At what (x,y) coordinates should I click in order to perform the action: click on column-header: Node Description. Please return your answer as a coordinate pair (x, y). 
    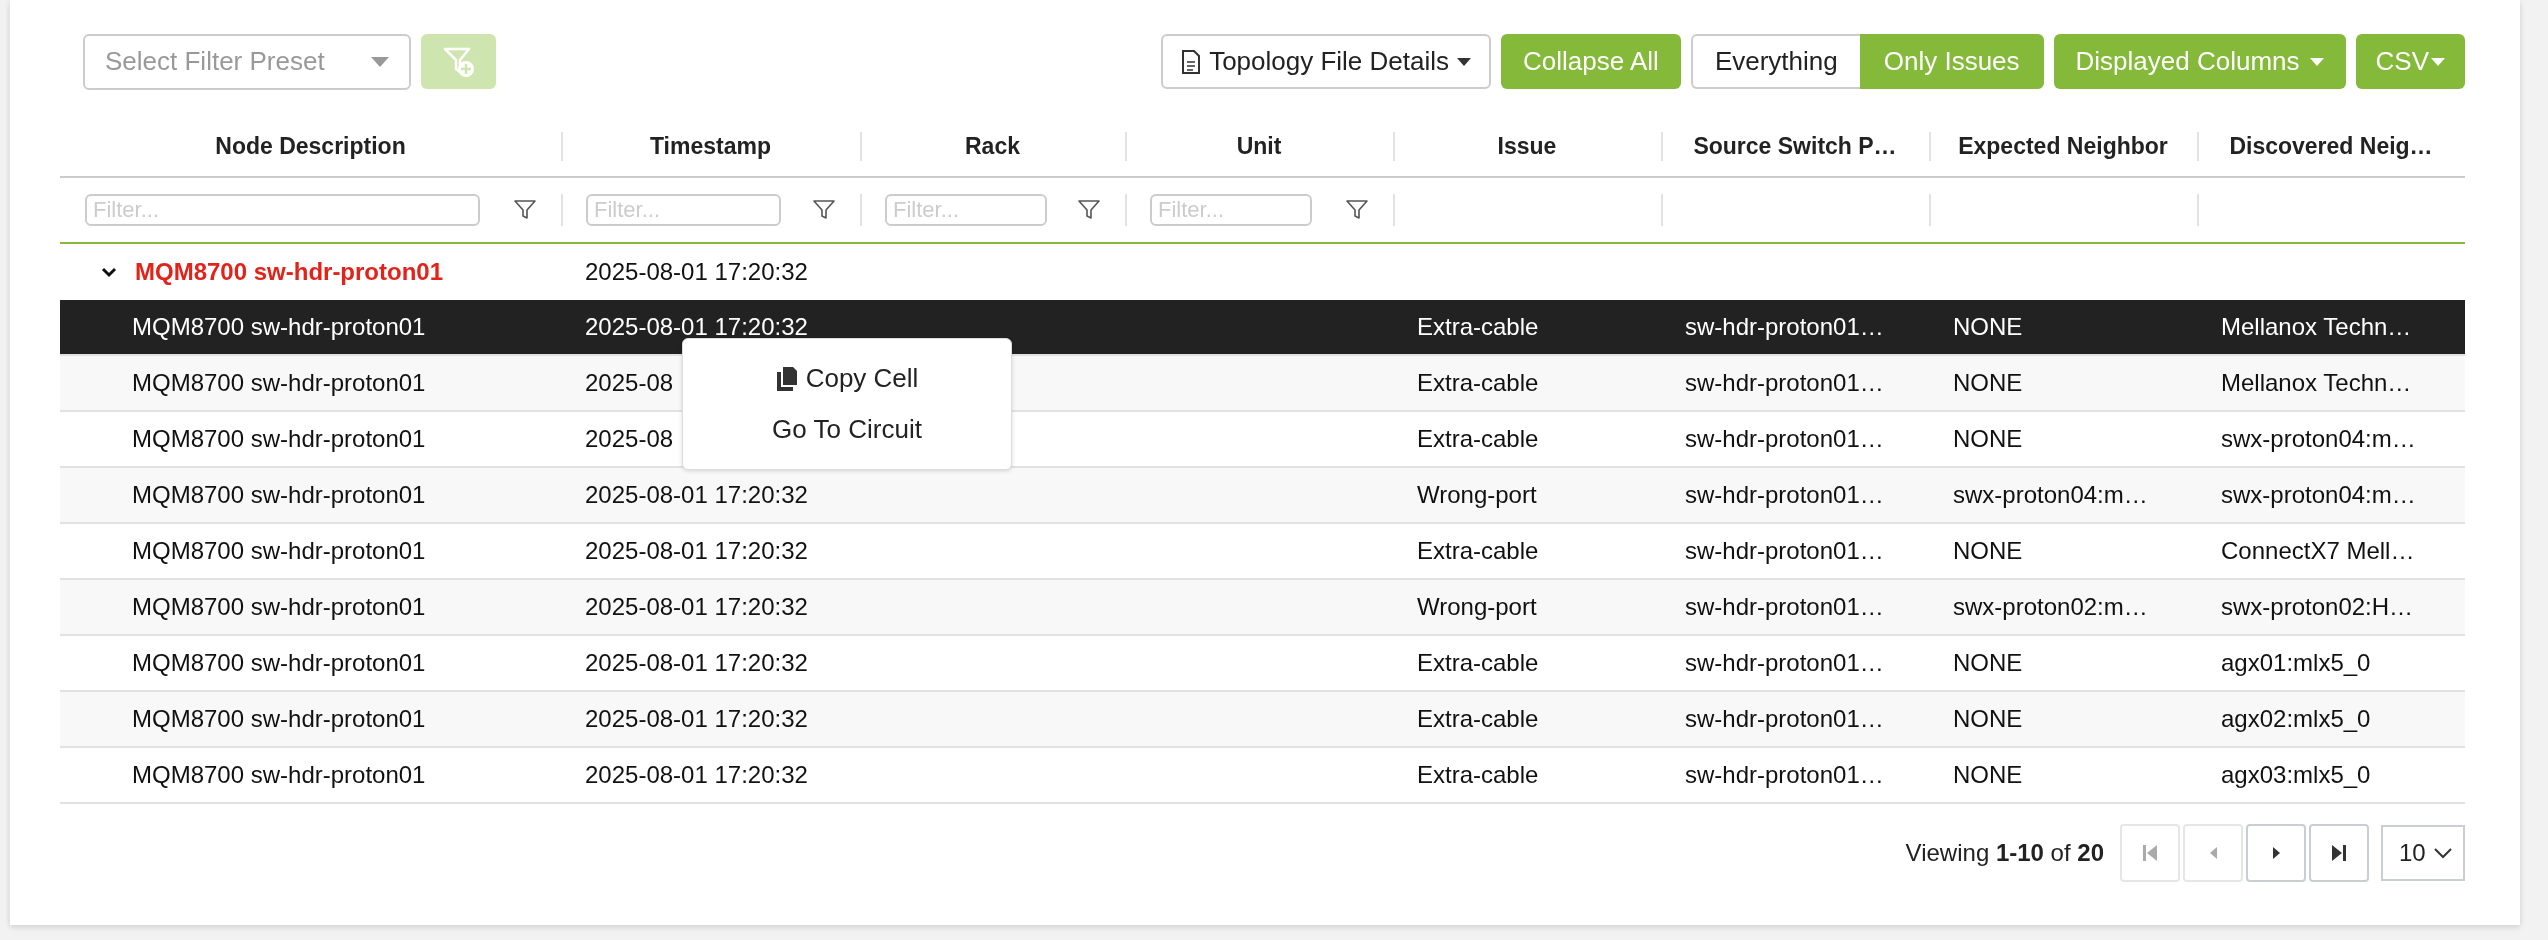
    Looking at the image, I should click on (310, 146).